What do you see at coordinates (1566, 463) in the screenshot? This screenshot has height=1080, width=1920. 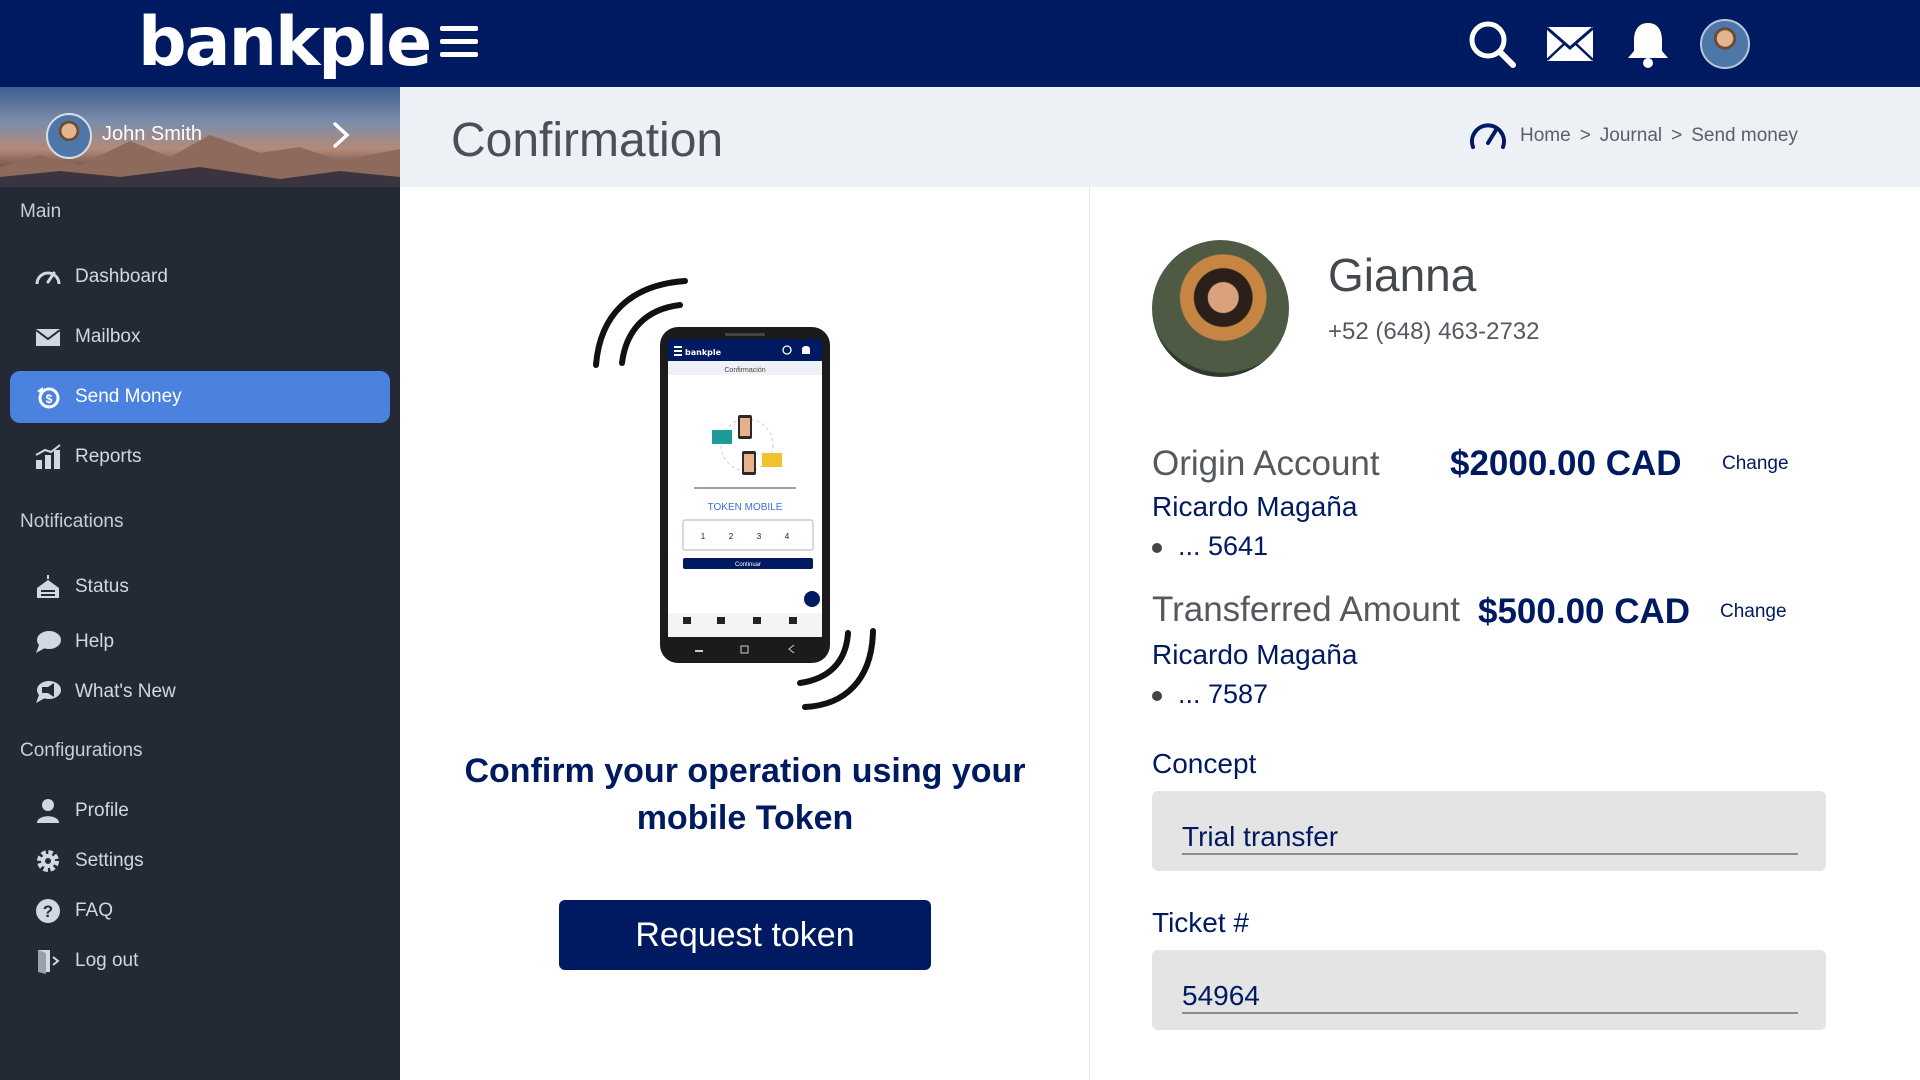 I see `origin-account-amount: $2000.00 CAD` at bounding box center [1566, 463].